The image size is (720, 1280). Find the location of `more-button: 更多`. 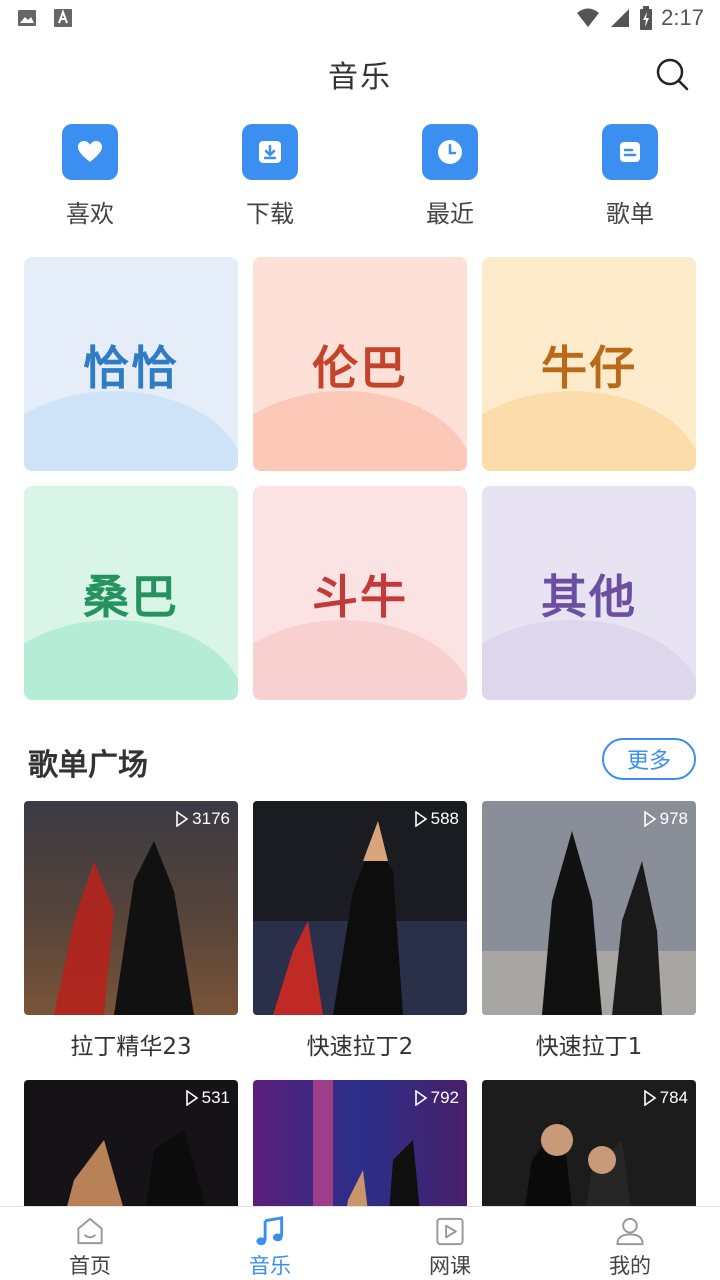

more-button: 更多 is located at coordinates (649, 759).